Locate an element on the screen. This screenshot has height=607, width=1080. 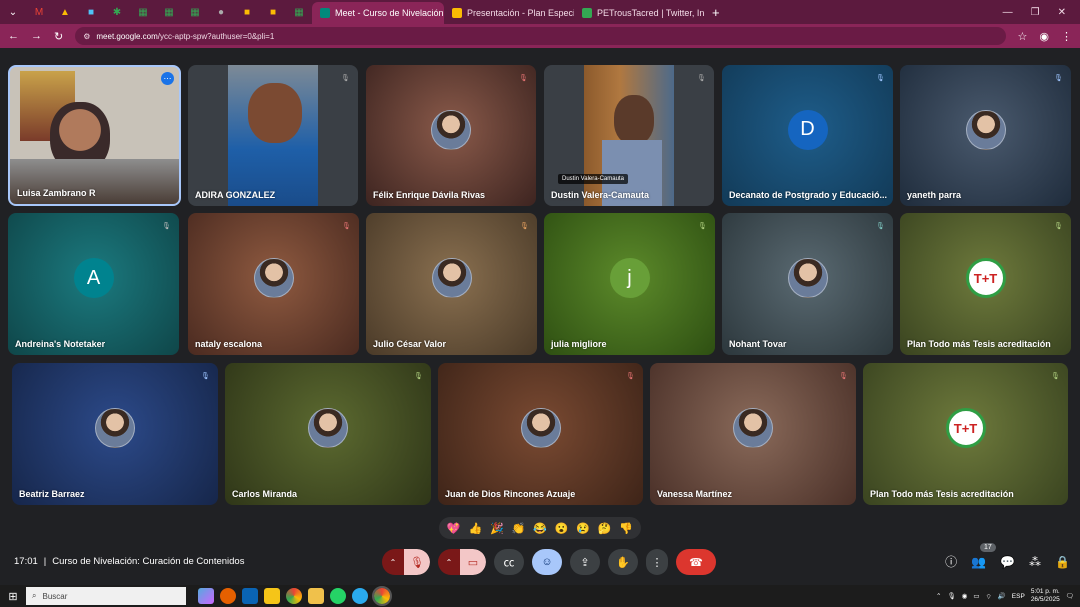
outlook-icon is located at coordinates (250, 596).